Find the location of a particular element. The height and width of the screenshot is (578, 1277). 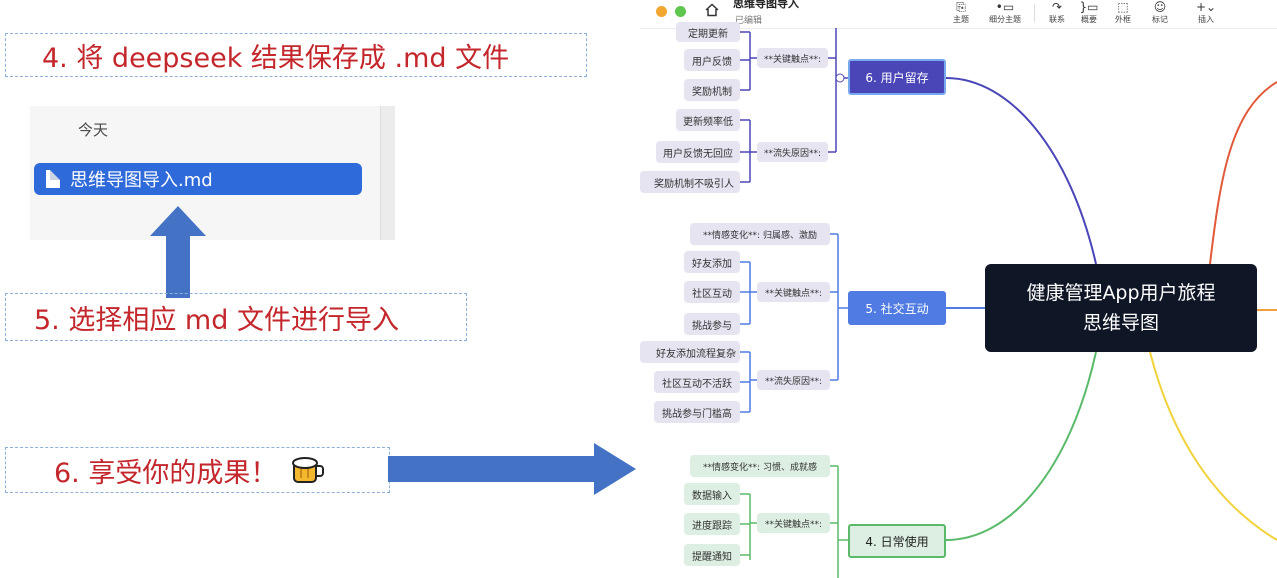

social-churn-item: 社区互动不活跃 is located at coordinates (697, 382).